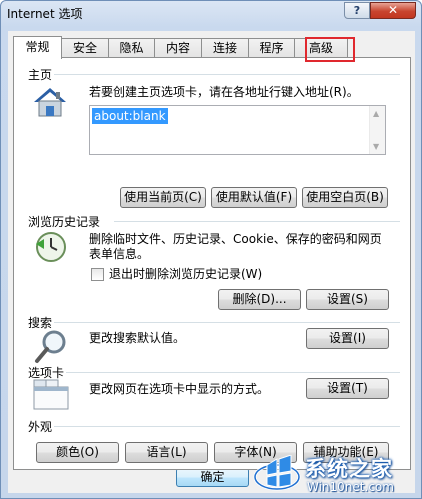 The width and height of the screenshot is (422, 499). Describe the element at coordinates (130, 116) in the screenshot. I see `home-page-address-text: about:blank` at that location.